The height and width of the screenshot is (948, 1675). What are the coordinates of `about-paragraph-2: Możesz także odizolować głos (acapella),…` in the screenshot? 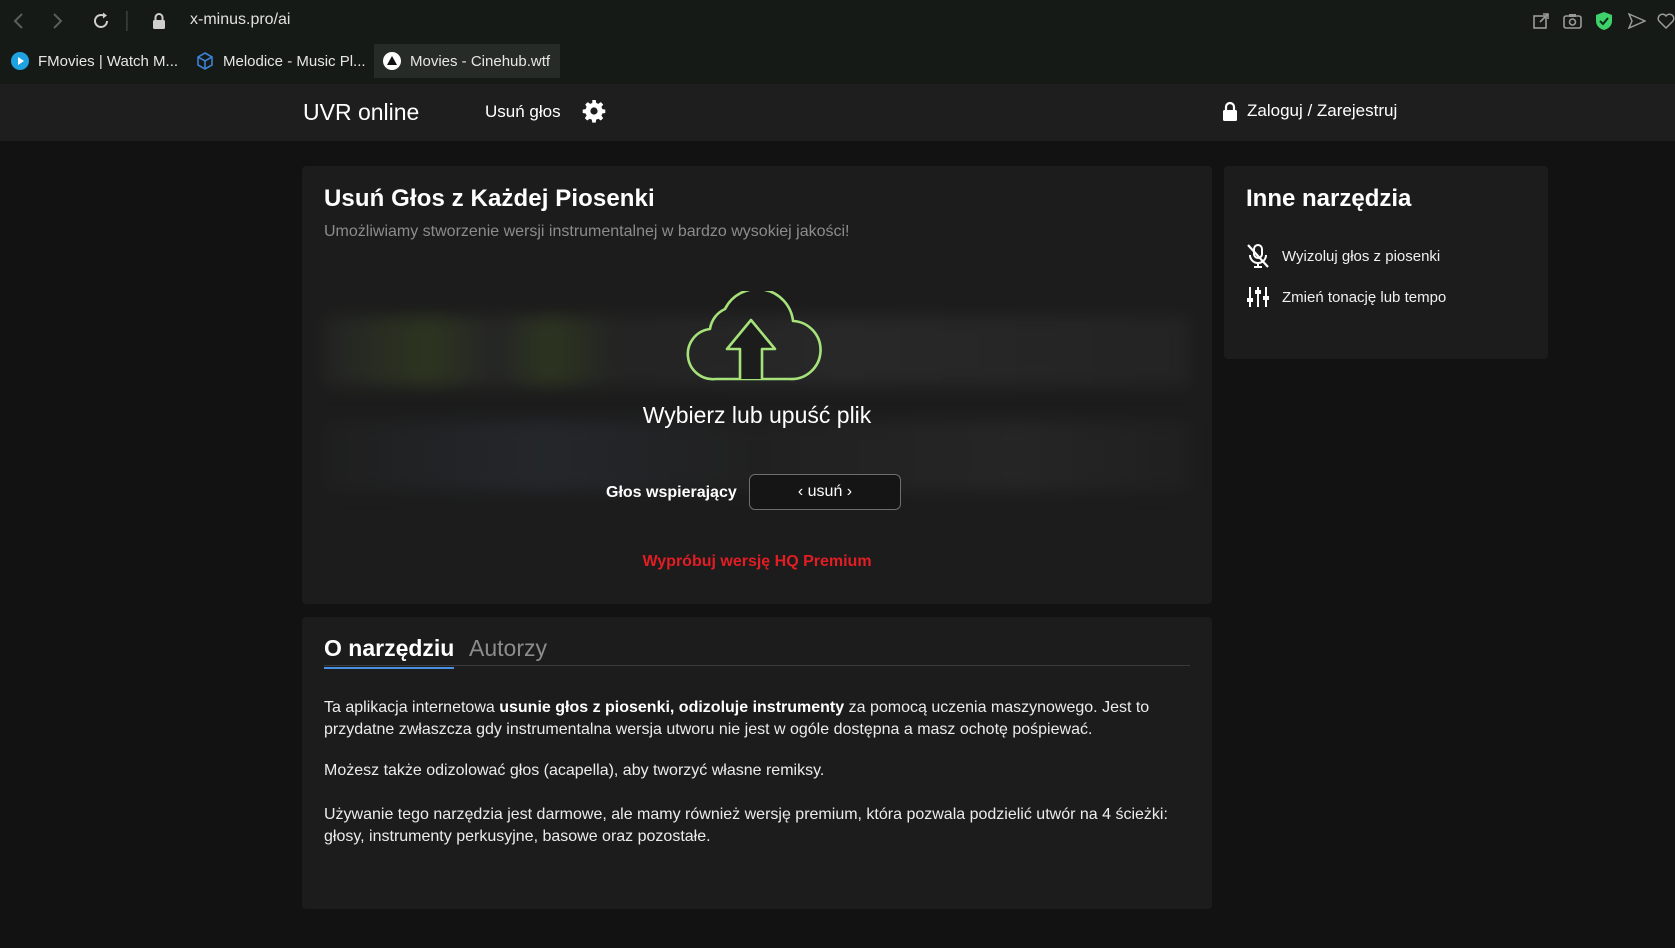 It's located at (574, 770).